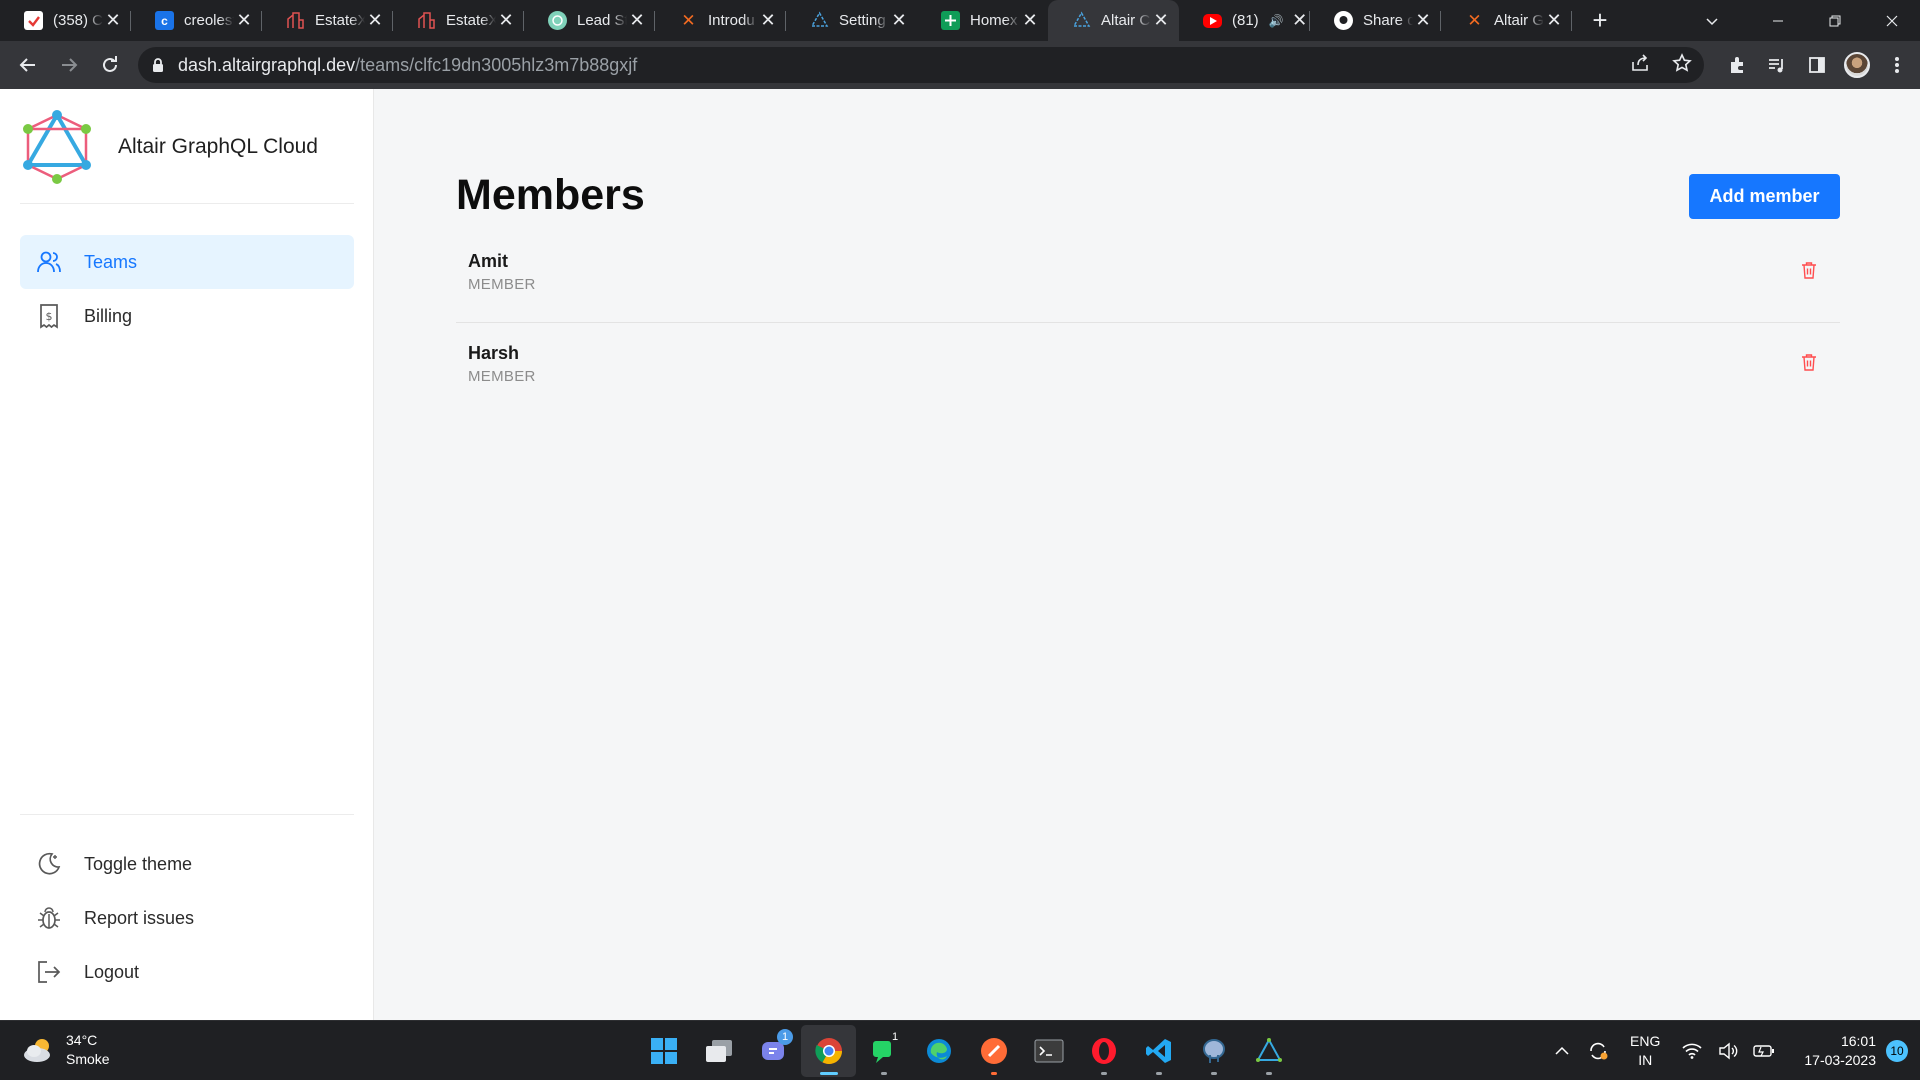 The image size is (1920, 1080). What do you see at coordinates (1692, 1051) in the screenshot?
I see `wifi-icon` at bounding box center [1692, 1051].